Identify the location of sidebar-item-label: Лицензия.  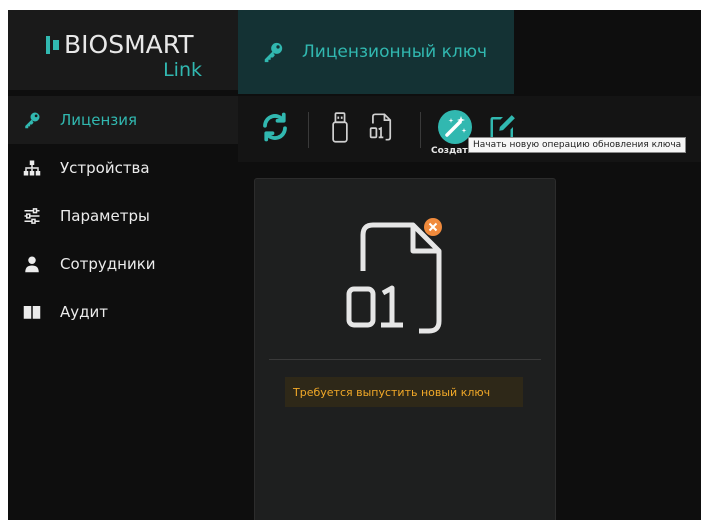
(99, 120).